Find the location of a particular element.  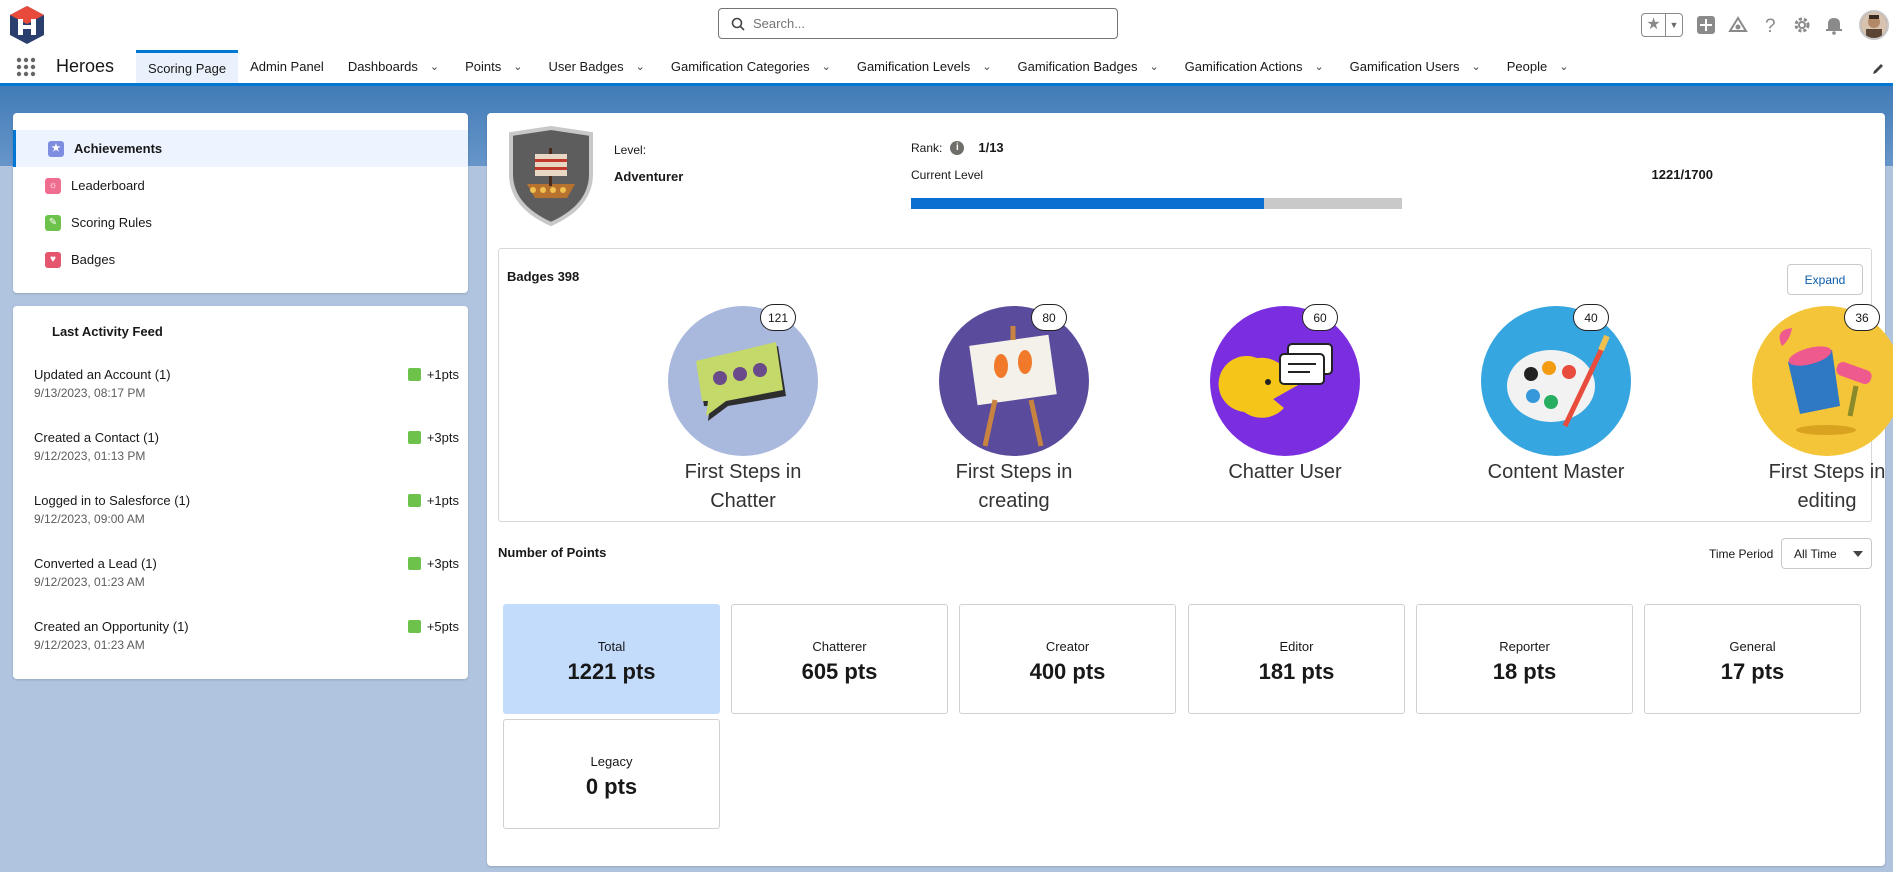

easel-footprints-badge-icon: 80 is located at coordinates (1014, 380).